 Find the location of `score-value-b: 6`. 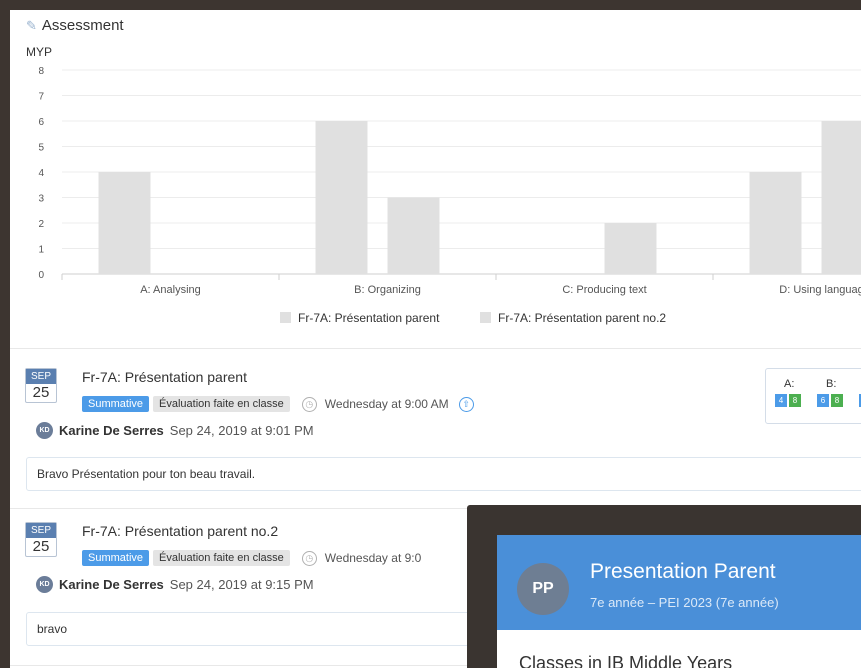

score-value-b: 6 is located at coordinates (823, 400).